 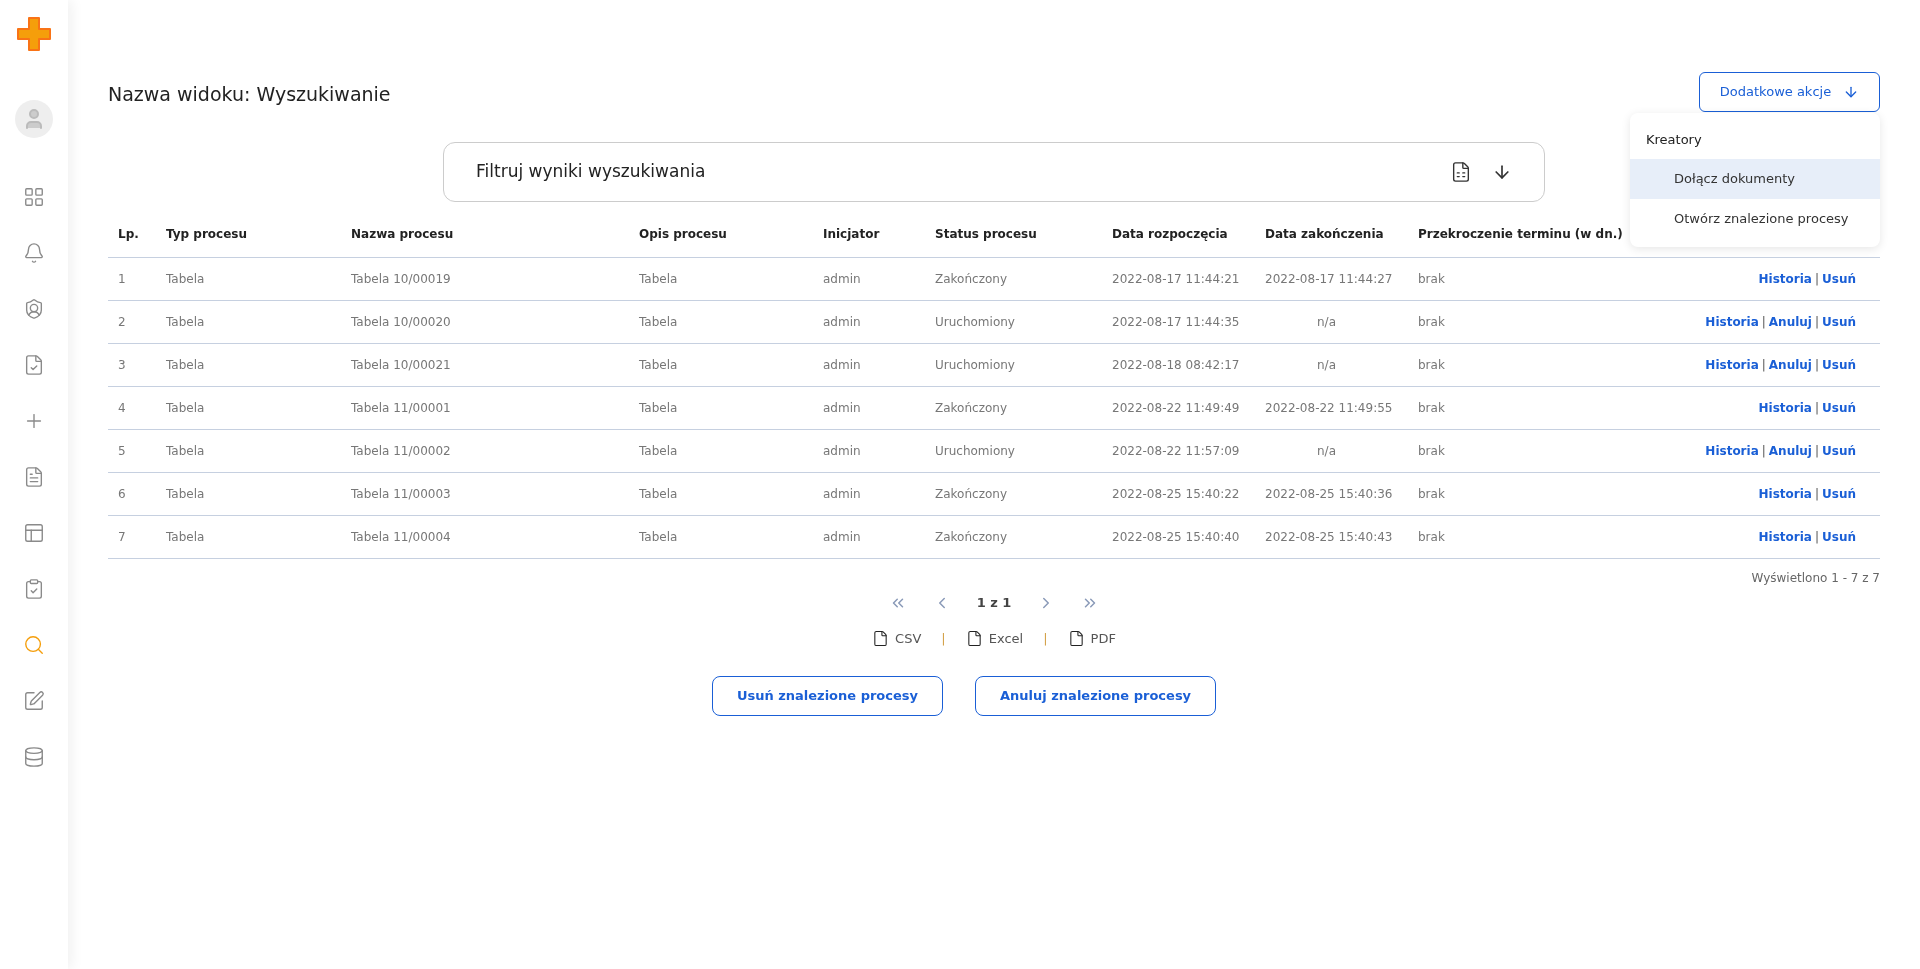 I want to click on table-cell-text: 1, so click(x=122, y=279).